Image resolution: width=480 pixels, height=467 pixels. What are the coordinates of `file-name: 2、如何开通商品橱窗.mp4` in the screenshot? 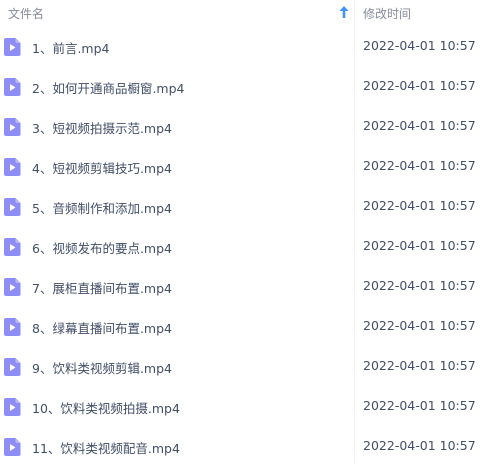 It's located at (108, 88).